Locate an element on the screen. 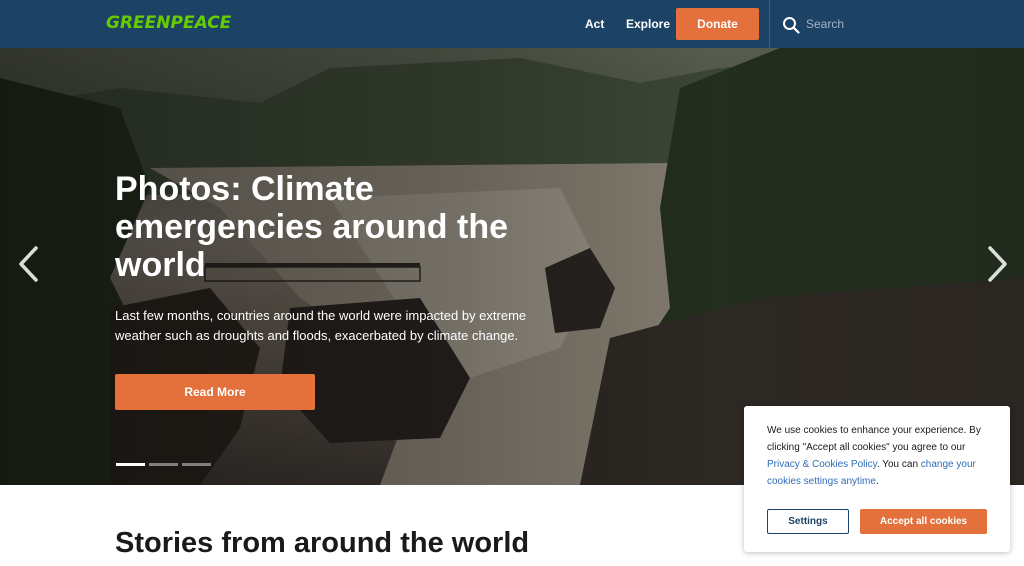 Image resolution: width=1024 pixels, height=566 pixels. nav-explore-link: Explore is located at coordinates (648, 24).